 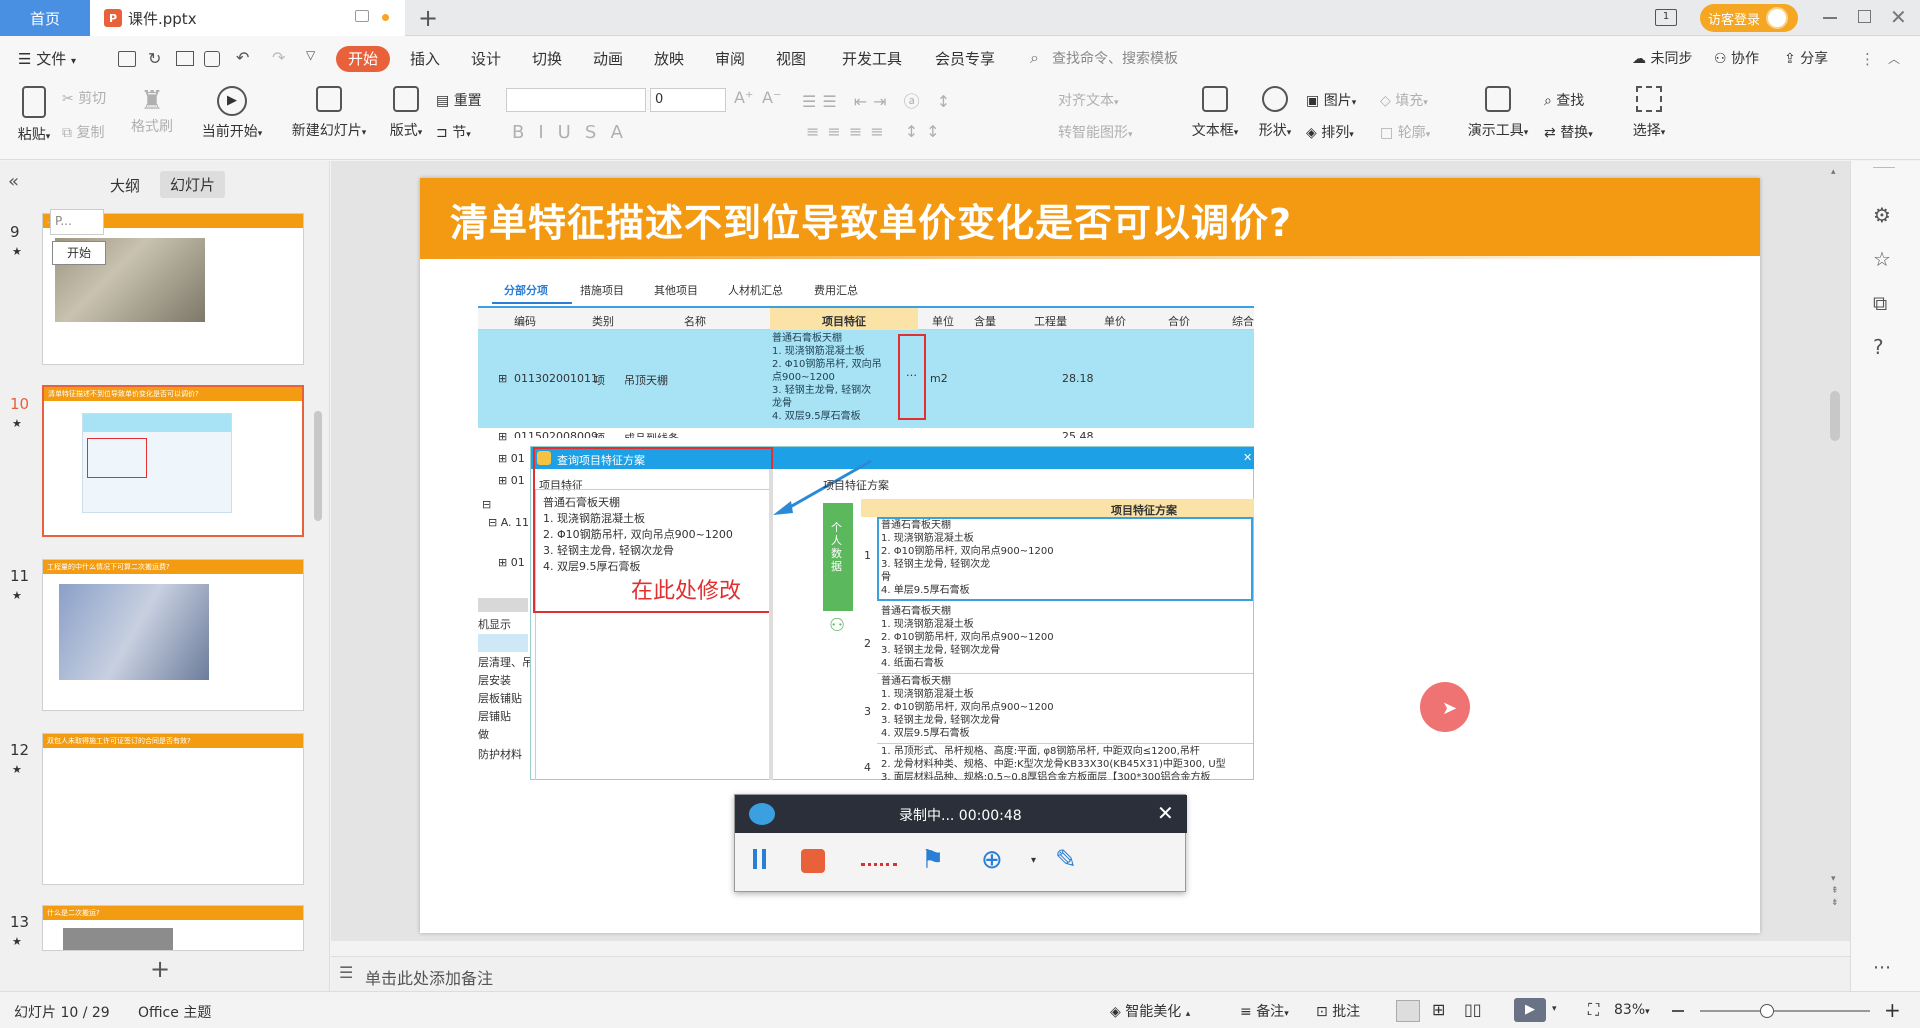 I want to click on more-icon: ⋮, so click(x=1867, y=59).